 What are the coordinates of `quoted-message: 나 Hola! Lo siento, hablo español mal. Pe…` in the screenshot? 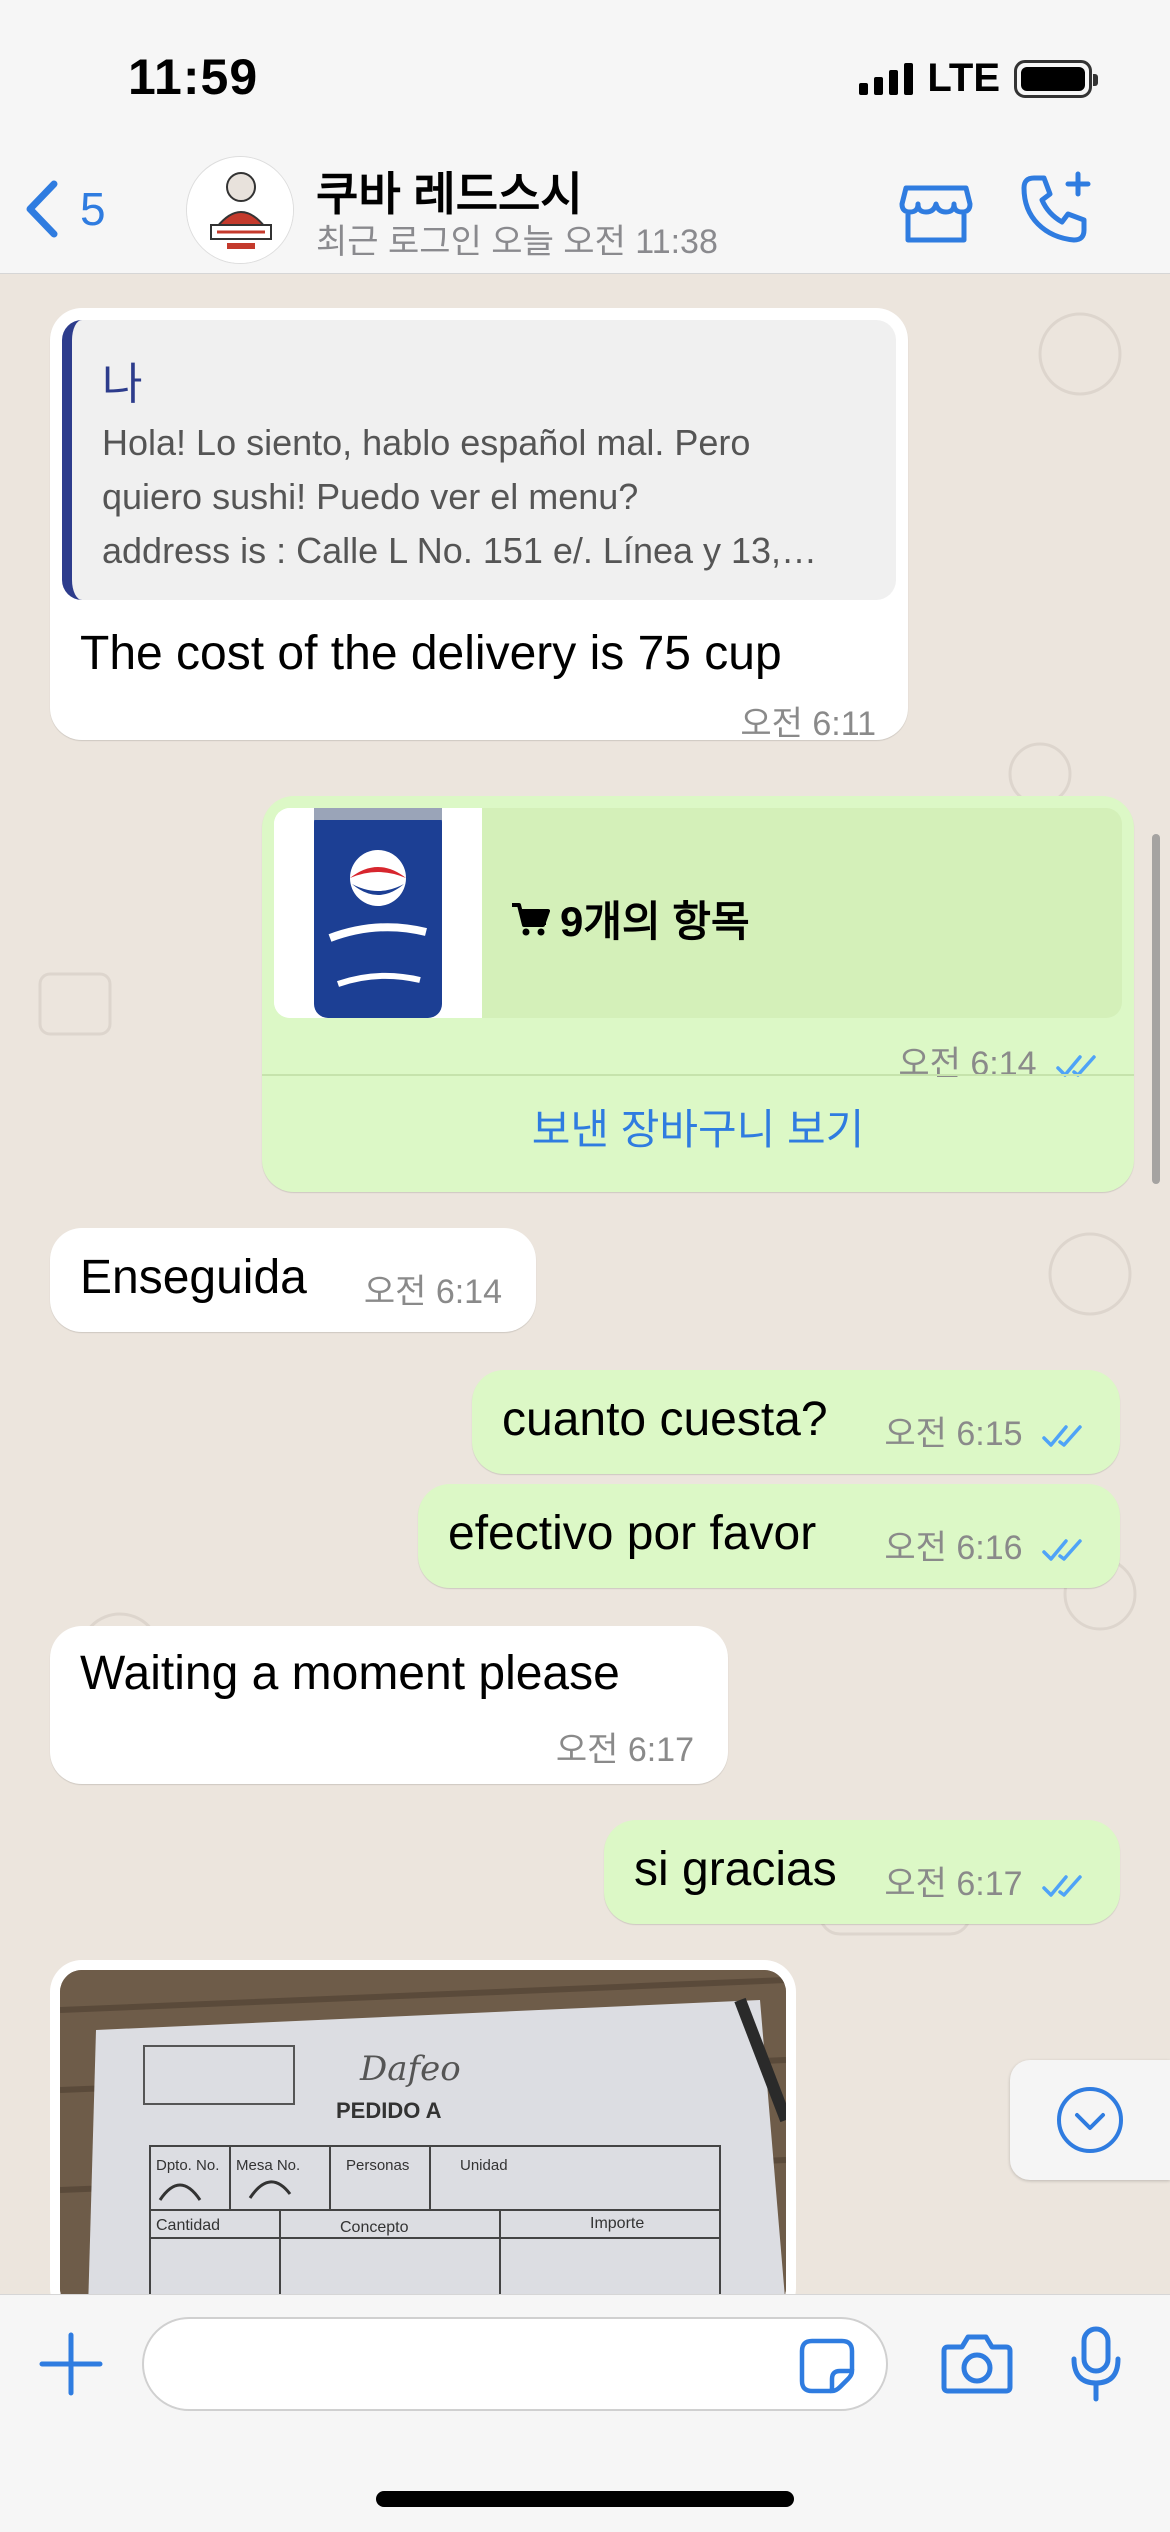 It's located at (479, 460).